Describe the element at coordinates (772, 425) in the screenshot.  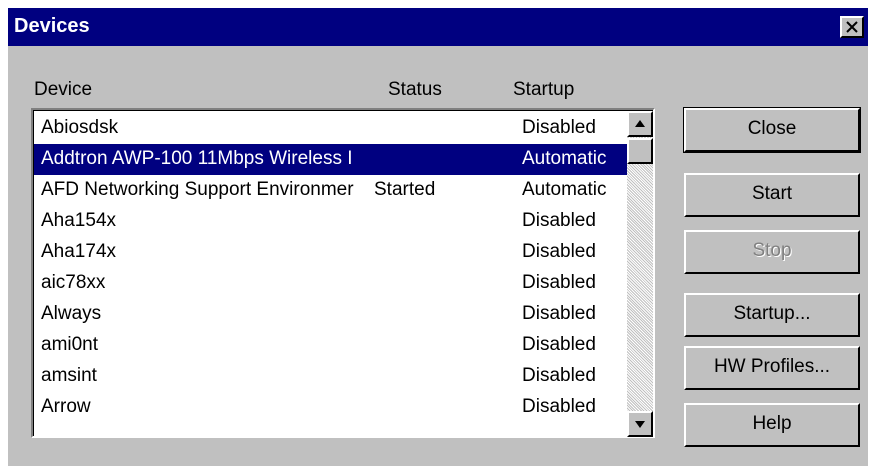
I see `help-button: Help` at that location.